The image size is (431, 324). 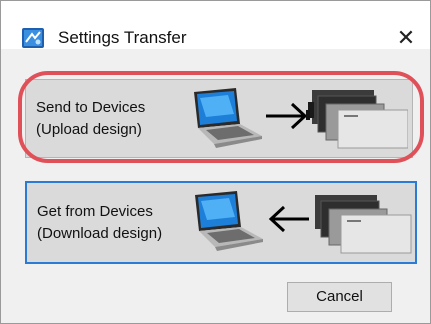 I want to click on get-button-label: Get from Devices (Download design), so click(x=99, y=223).